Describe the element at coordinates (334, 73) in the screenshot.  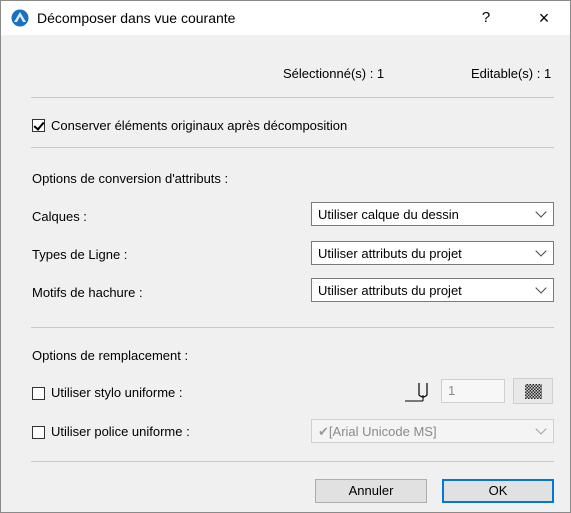
I see `selected-count: Sélectionné(s) : 1` at that location.